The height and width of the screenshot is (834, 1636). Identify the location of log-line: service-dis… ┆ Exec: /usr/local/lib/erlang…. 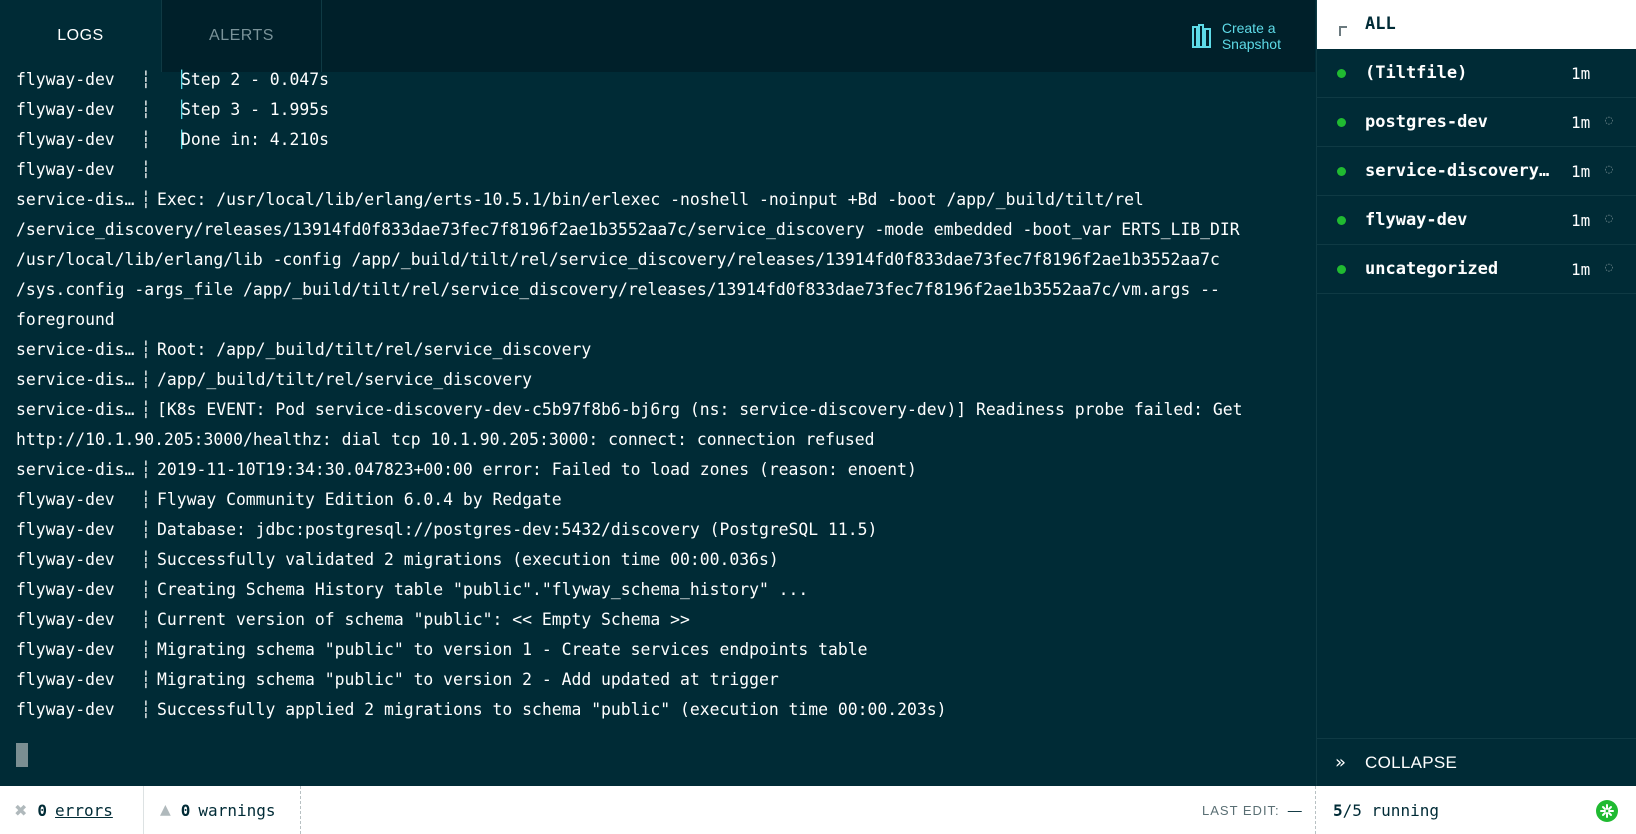
(661, 200).